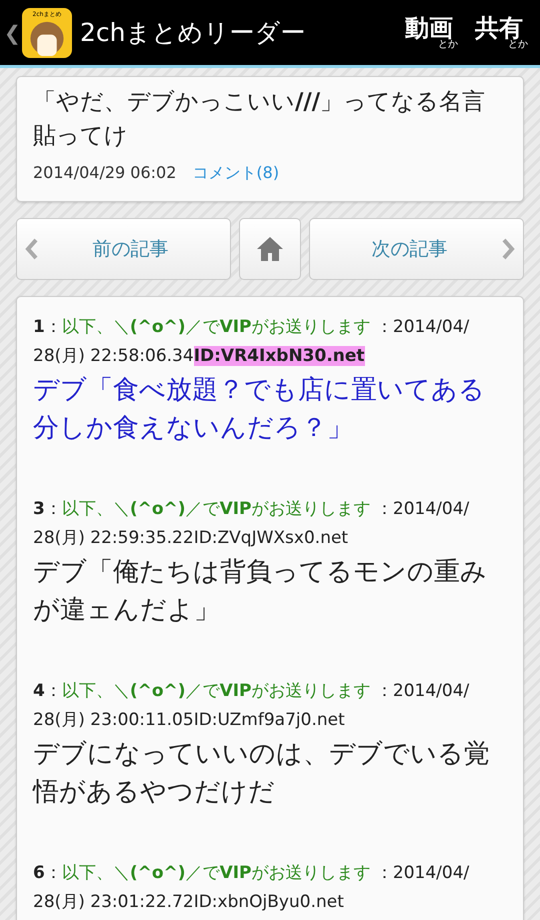  I want to click on home-button, so click(270, 249).